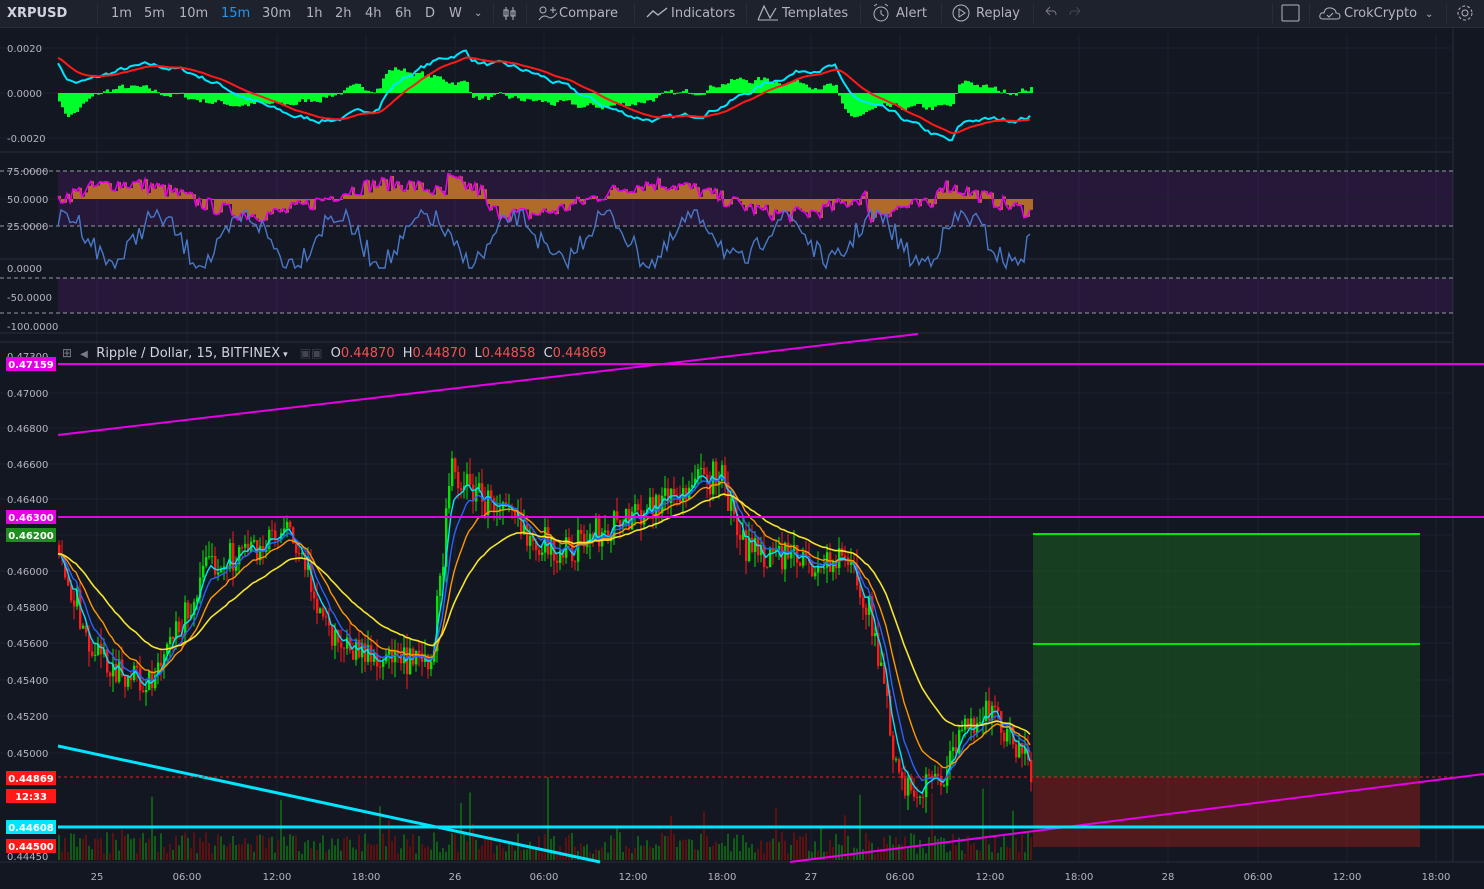 The image size is (1484, 889). I want to click on alert-button: Alert, so click(898, 13).